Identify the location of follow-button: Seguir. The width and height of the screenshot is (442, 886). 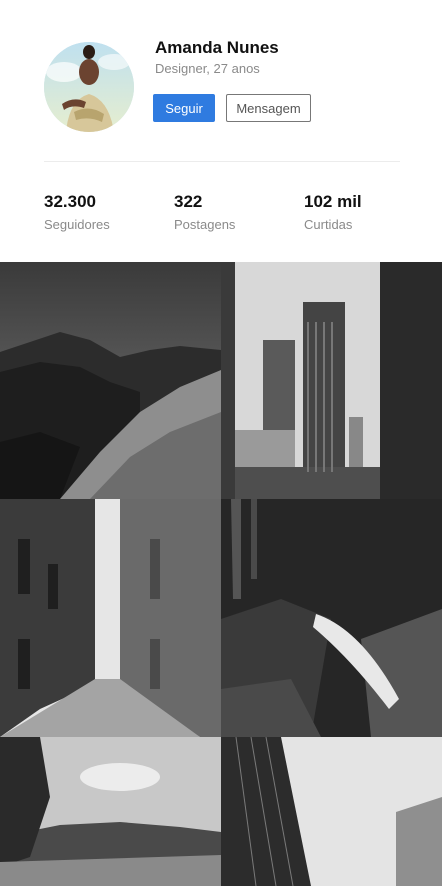
(184, 108).